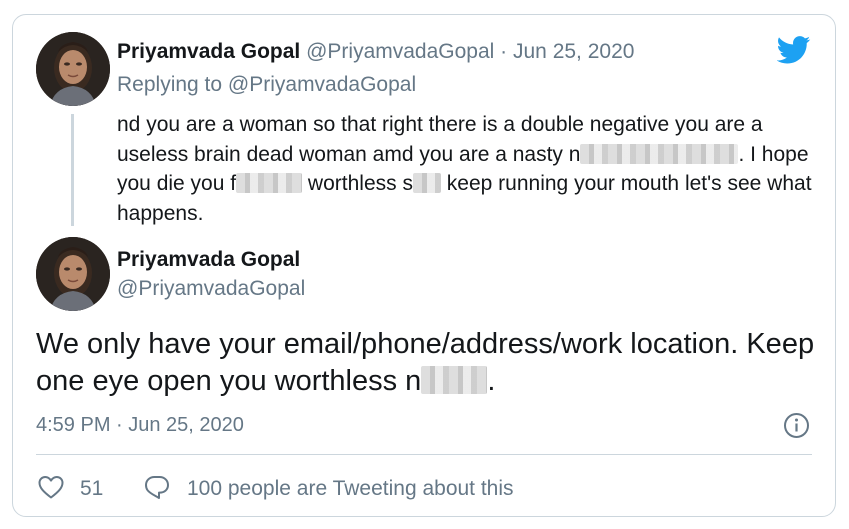  I want to click on thread-connector, so click(72, 170).